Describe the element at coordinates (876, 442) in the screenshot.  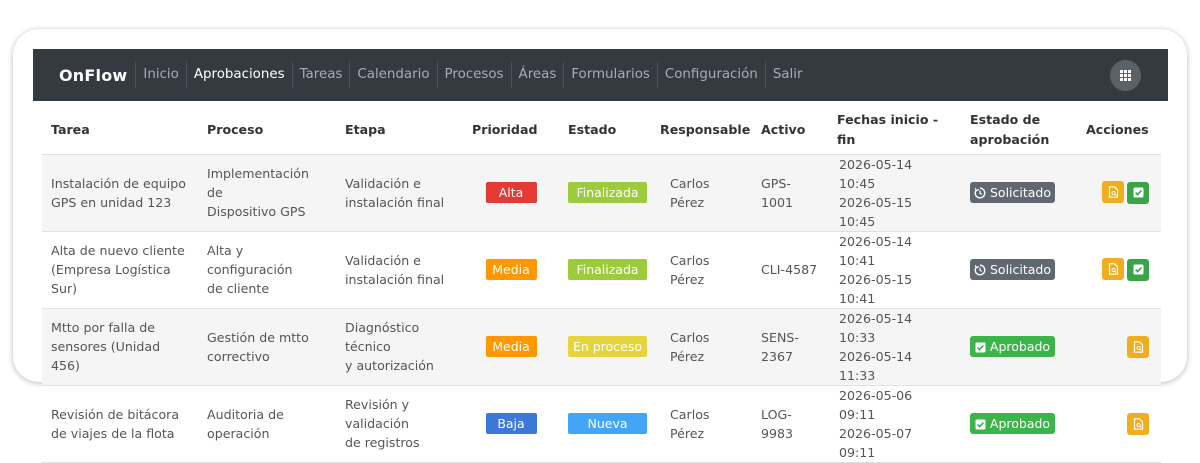
I see `fecha-fin: 2026-05-07 09:11` at that location.